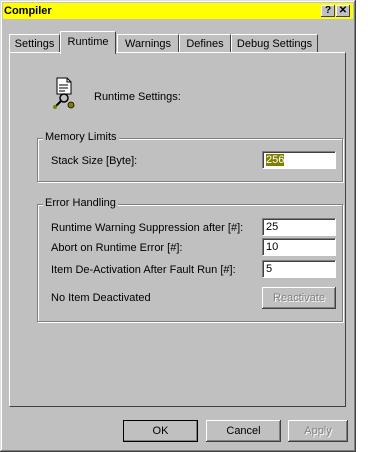 This screenshot has height=452, width=368. I want to click on window-title: Compiler, so click(28, 11).